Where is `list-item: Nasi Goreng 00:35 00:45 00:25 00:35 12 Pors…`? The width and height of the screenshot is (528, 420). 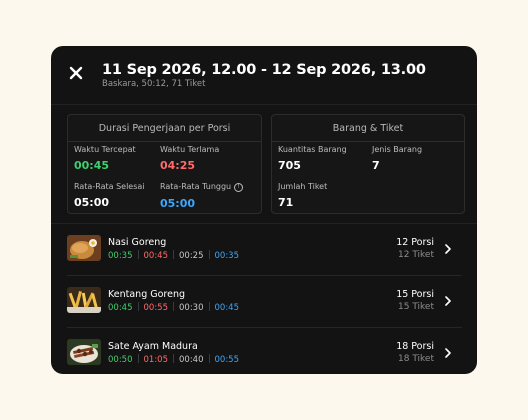
list-item: Nasi Goreng 00:35 00:45 00:25 00:35 12 Pors… is located at coordinates (264, 250).